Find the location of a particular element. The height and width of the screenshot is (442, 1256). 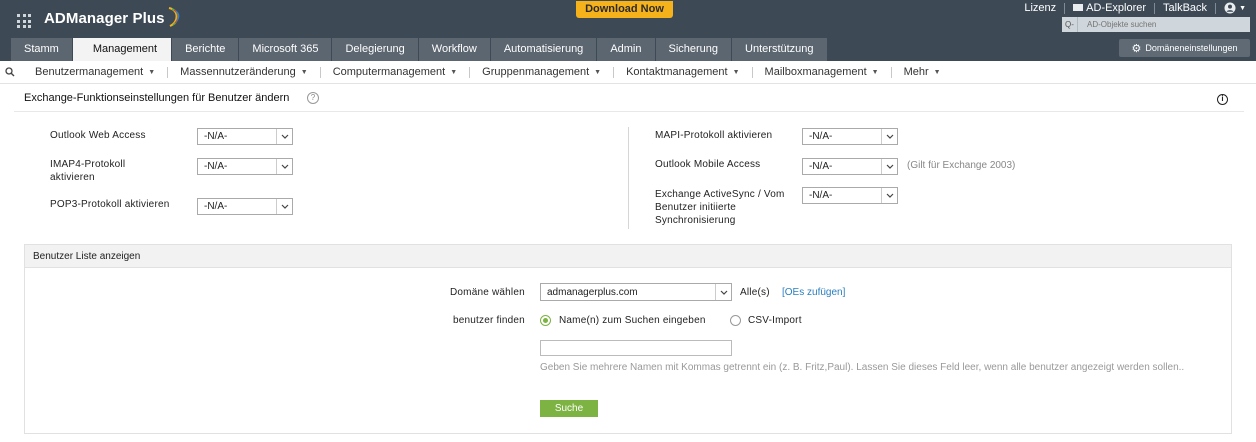

ad-explorer-link: AD-Explorer is located at coordinates (1109, 8).